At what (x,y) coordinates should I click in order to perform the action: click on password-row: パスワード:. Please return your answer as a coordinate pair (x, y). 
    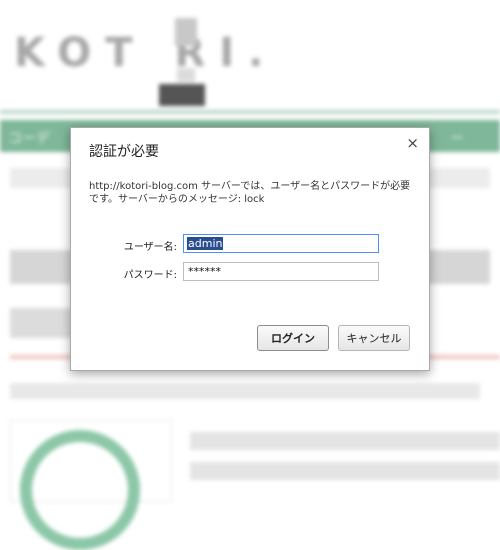
    Looking at the image, I should click on (251, 273).